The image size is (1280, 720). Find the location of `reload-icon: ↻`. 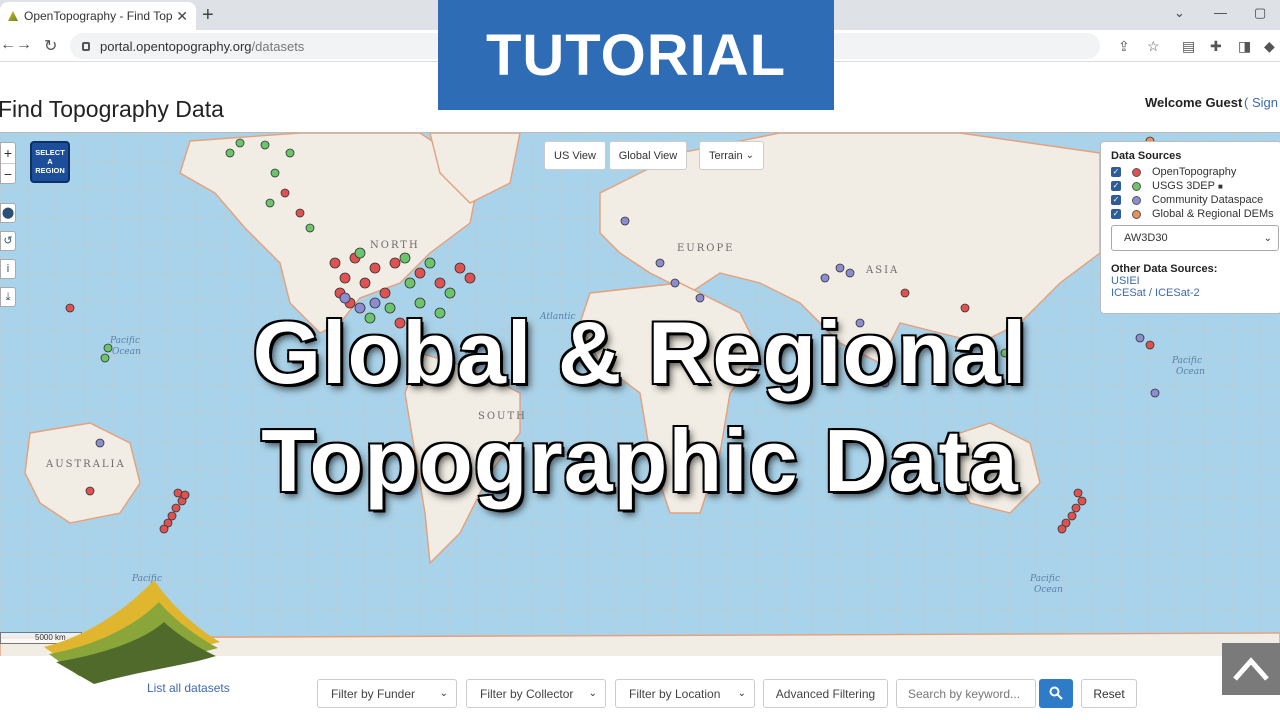

reload-icon: ↻ is located at coordinates (50, 46).